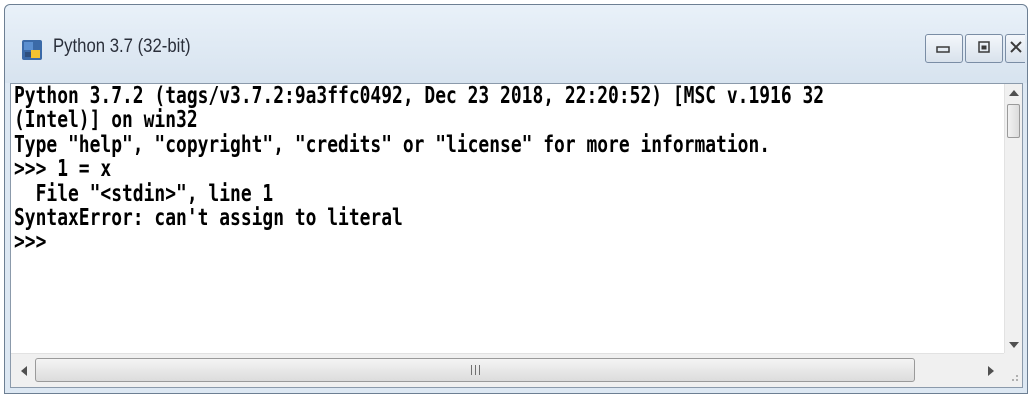 The width and height of the screenshot is (1031, 398). Describe the element at coordinates (32, 50) in the screenshot. I see `python-icon` at that location.